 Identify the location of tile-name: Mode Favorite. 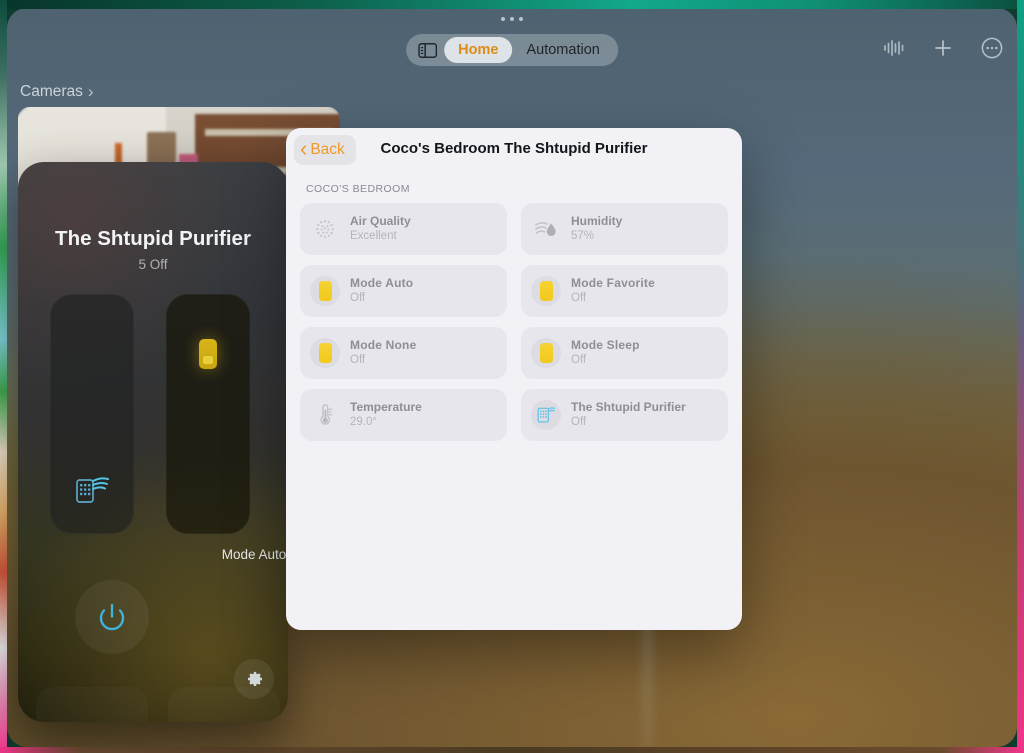
(613, 283).